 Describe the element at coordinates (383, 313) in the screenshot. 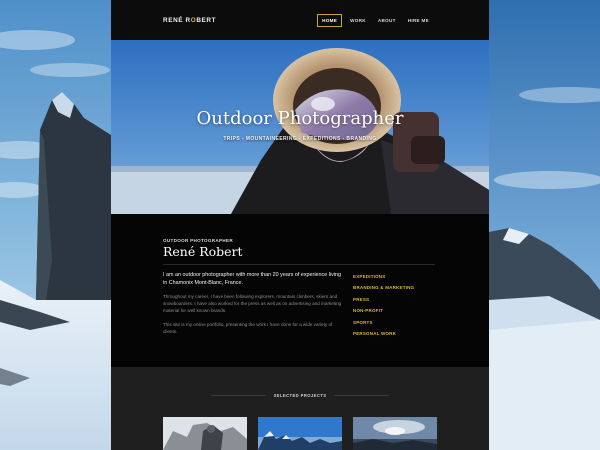

I see `category-link-non-profit: NON-PROFIT` at that location.